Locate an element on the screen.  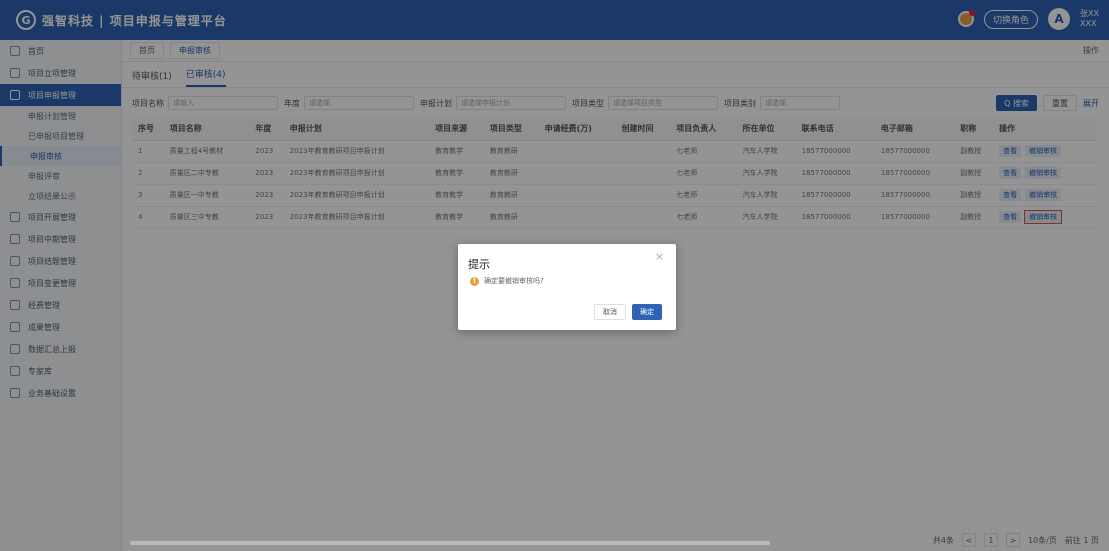
warning-icon: ! is located at coordinates (474, 281).